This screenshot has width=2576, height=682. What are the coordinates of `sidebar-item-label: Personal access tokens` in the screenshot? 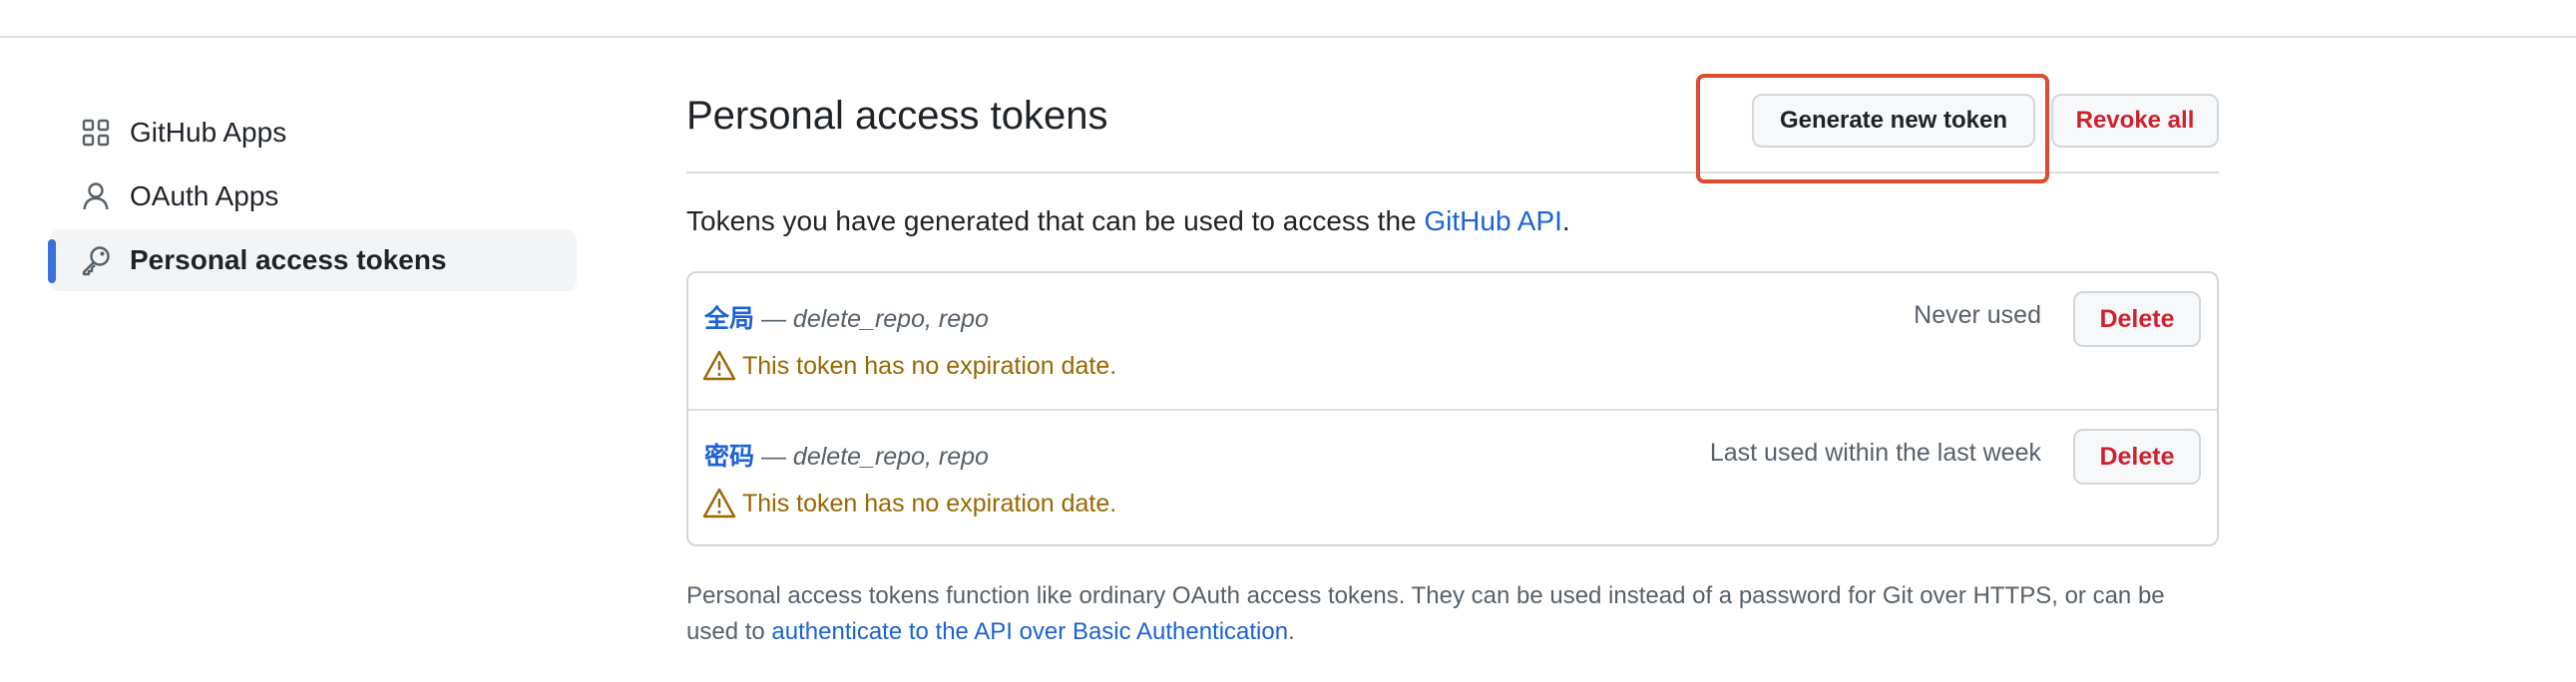 It's located at (288, 259).